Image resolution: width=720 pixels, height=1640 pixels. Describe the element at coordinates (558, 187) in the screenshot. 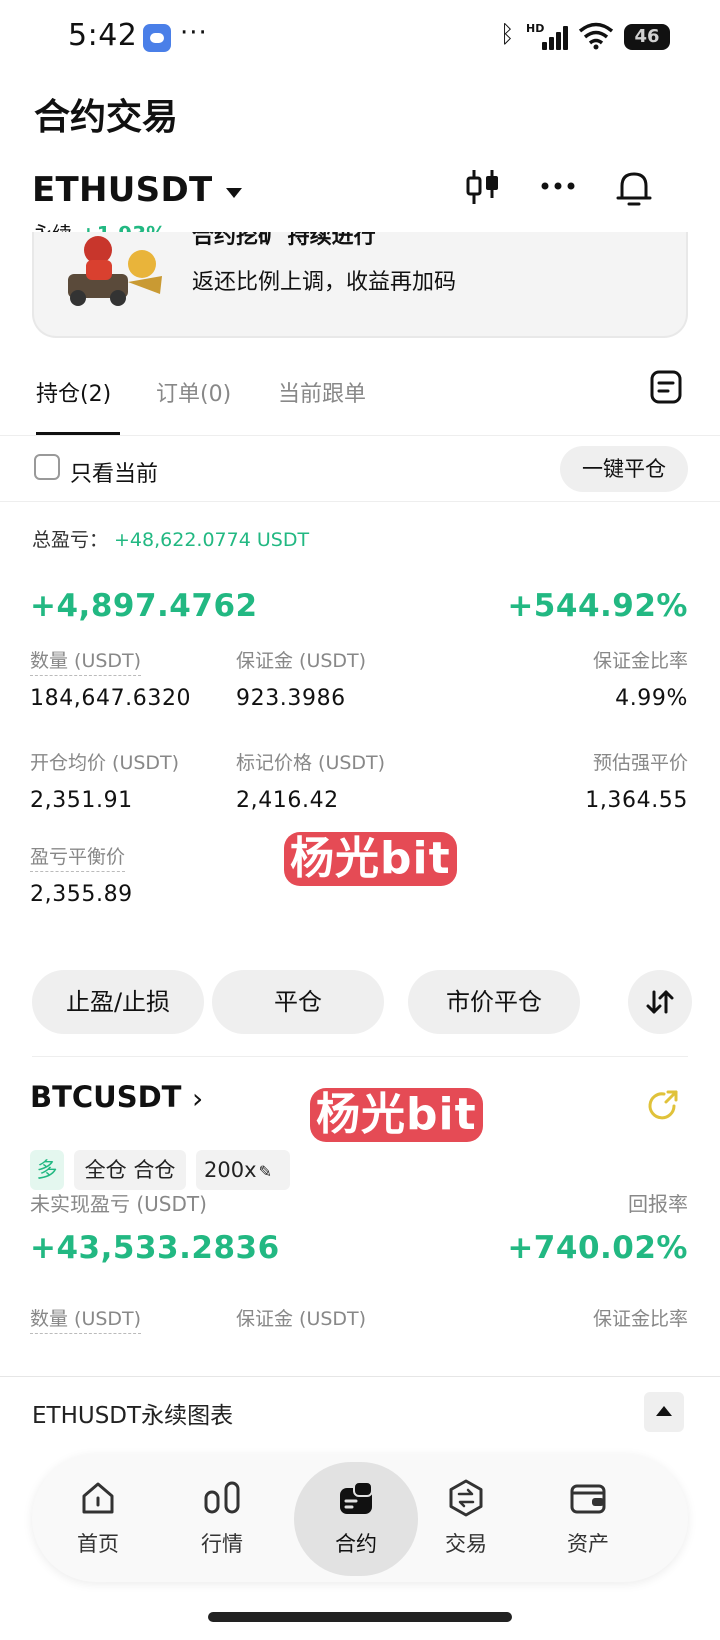

I see `more-options-icon` at that location.